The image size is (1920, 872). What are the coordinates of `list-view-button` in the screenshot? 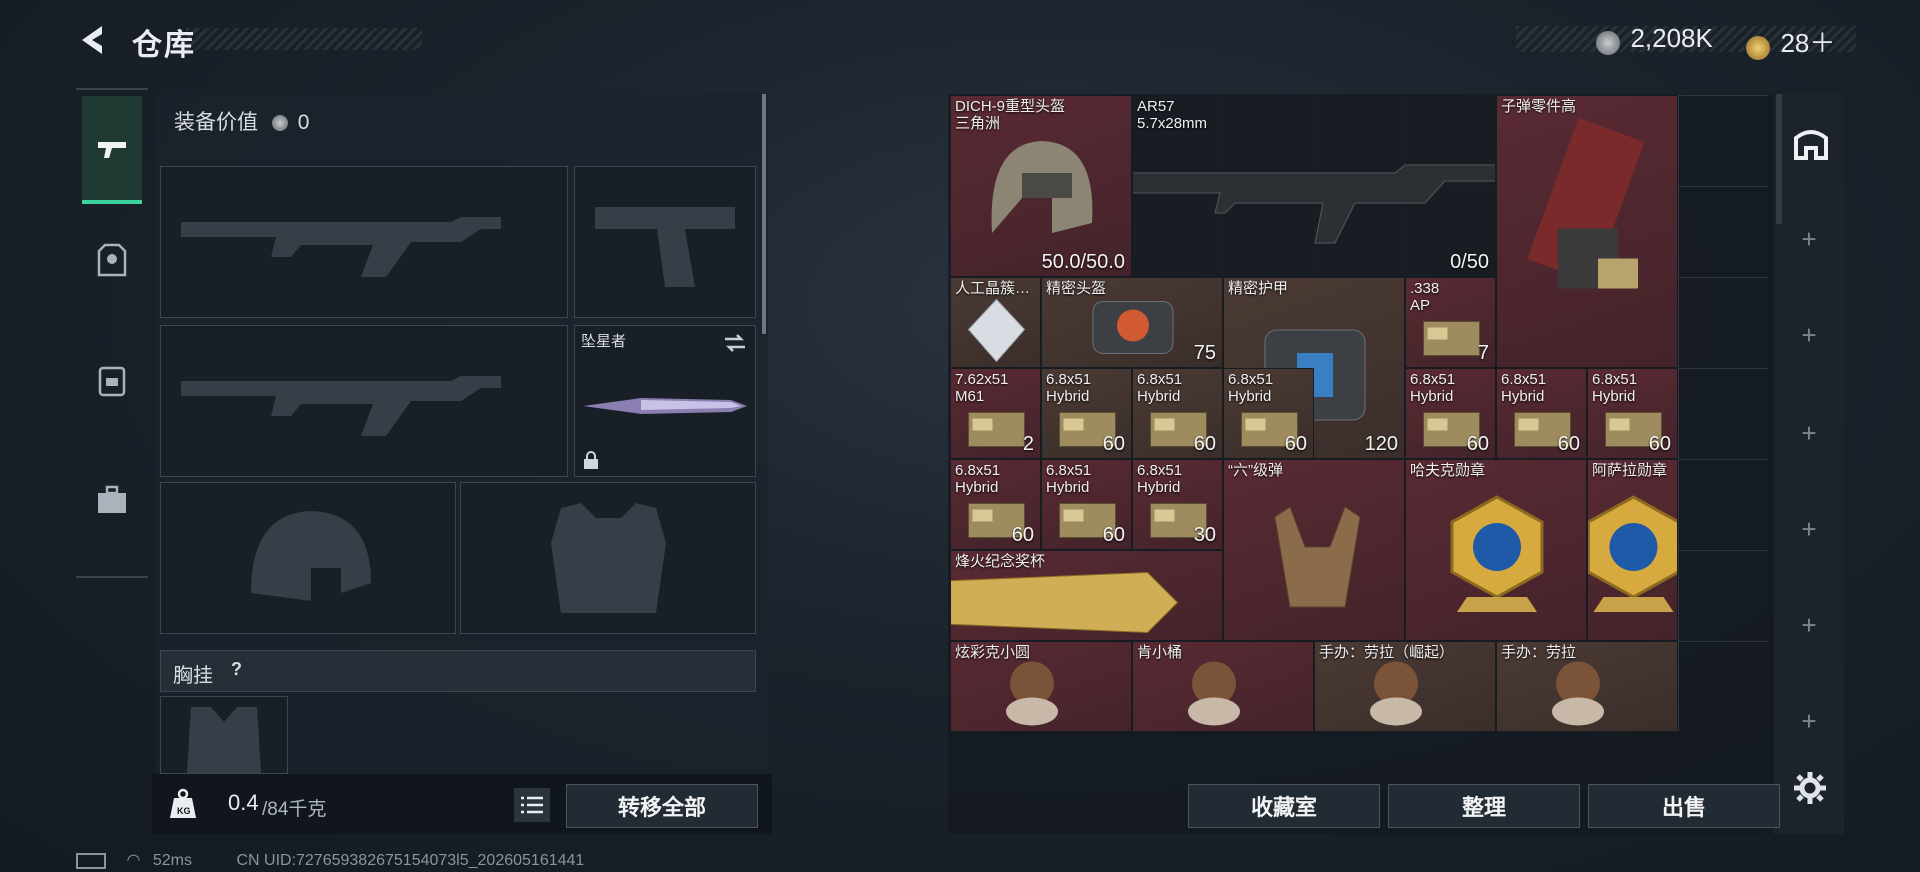 It's located at (532, 805).